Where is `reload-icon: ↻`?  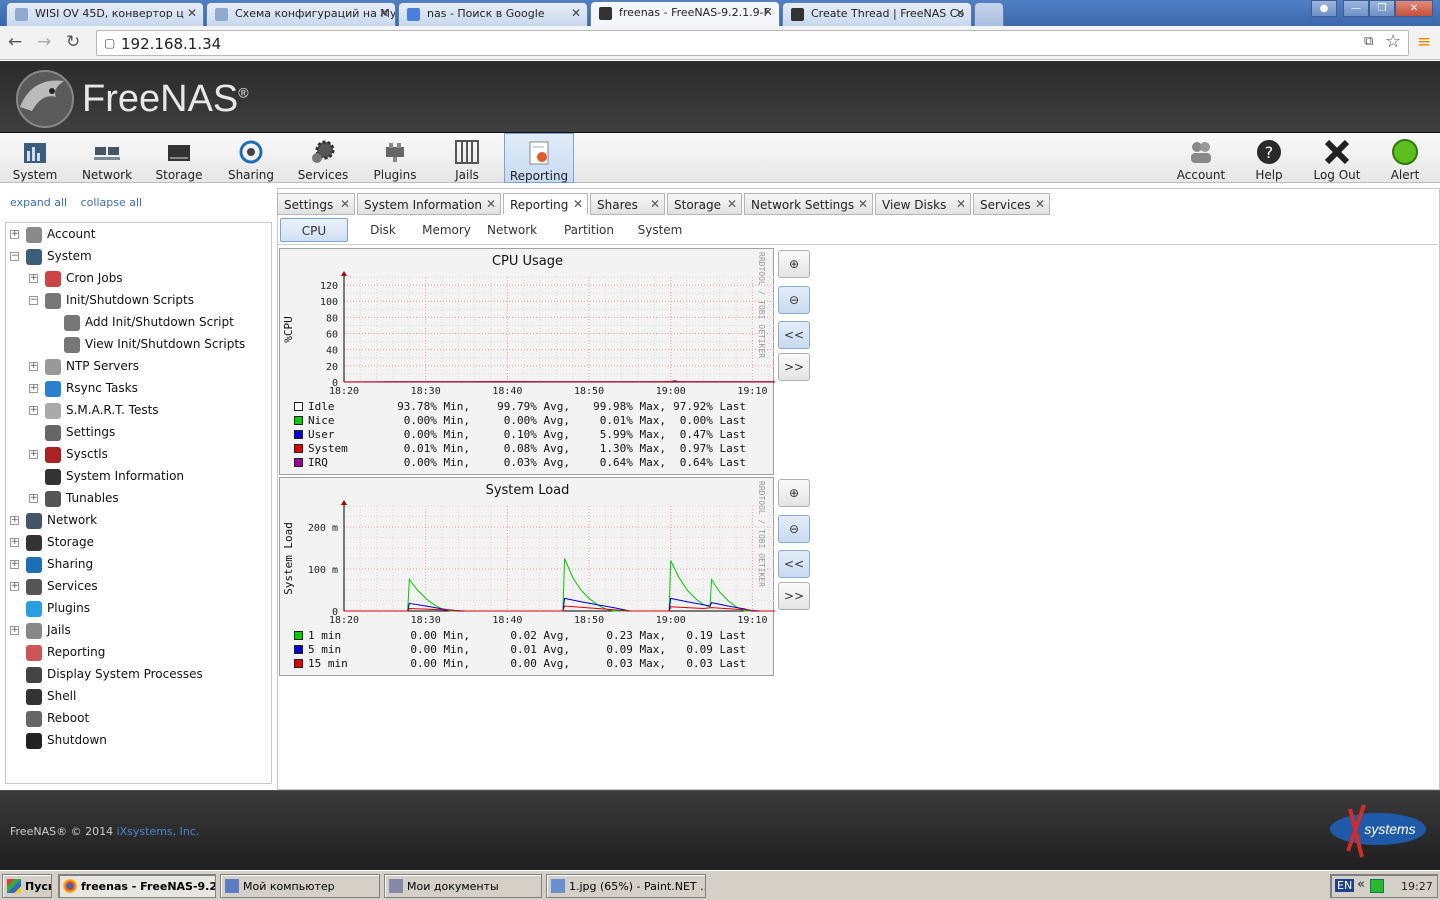 reload-icon: ↻ is located at coordinates (73, 42).